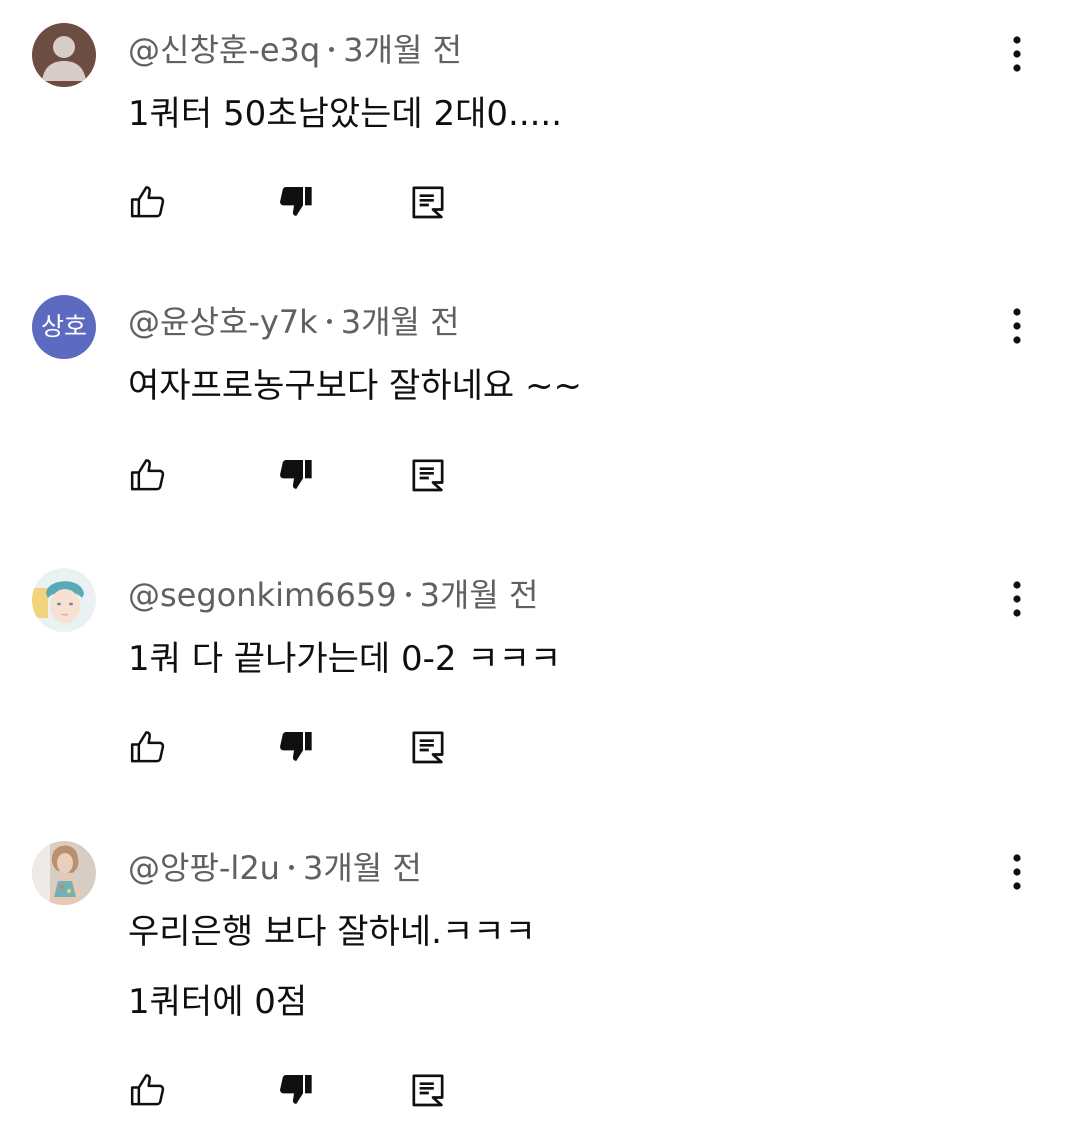 The height and width of the screenshot is (1134, 1080). I want to click on comment-meta: @앙팡-l2u 3개월 전, so click(275, 868).